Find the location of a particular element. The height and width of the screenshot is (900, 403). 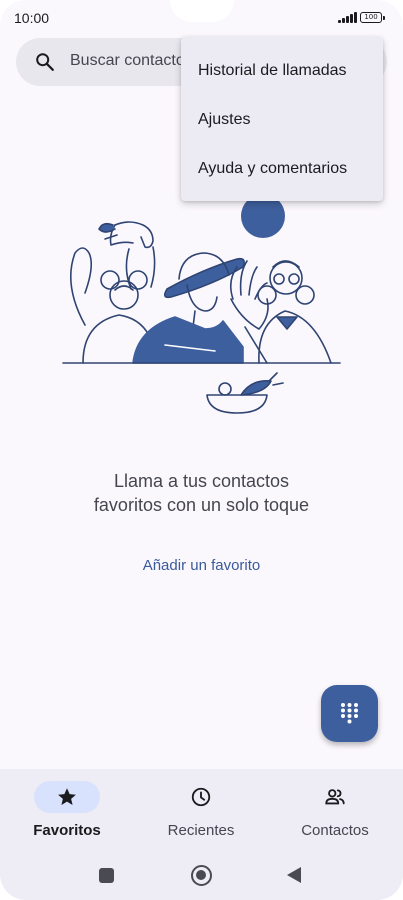

menu-item-label: Ajustes is located at coordinates (224, 119).